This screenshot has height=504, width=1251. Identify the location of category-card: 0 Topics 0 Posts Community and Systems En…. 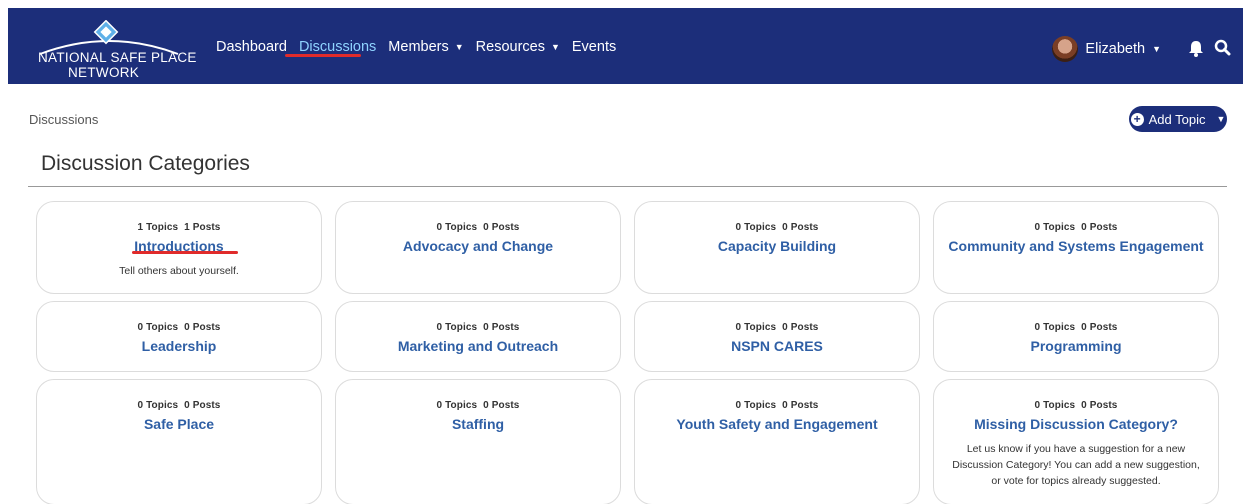
(1076, 247).